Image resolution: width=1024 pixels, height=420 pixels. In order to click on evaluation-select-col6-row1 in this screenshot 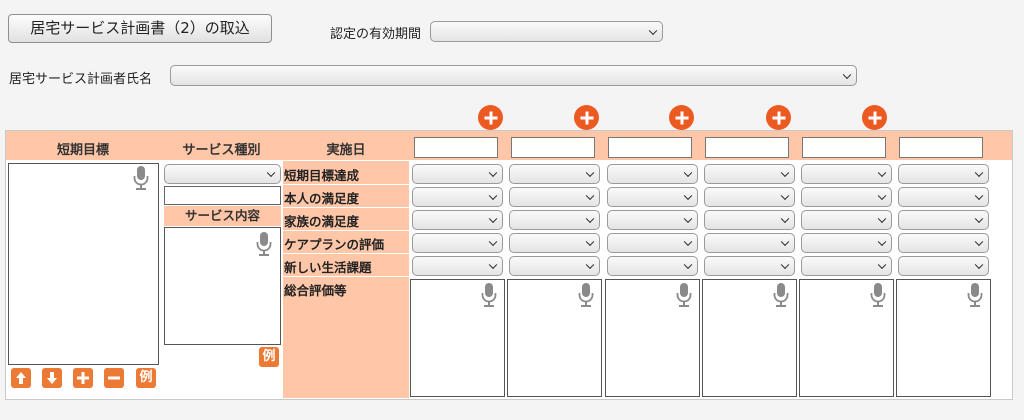, I will do `click(943, 174)`.